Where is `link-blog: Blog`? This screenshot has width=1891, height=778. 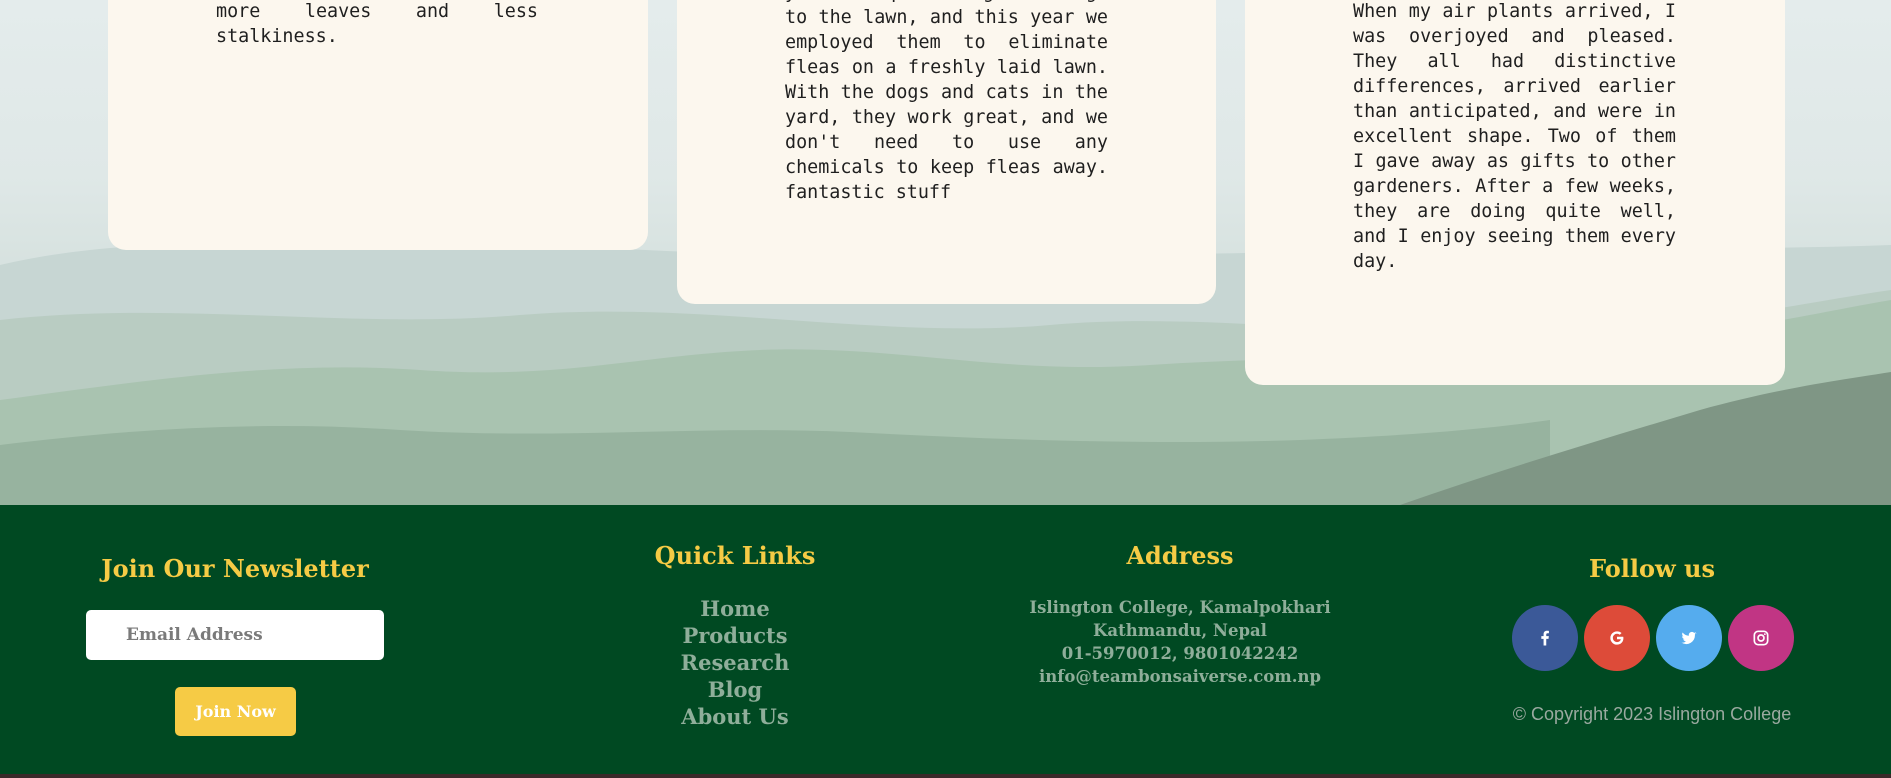 link-blog: Blog is located at coordinates (735, 689).